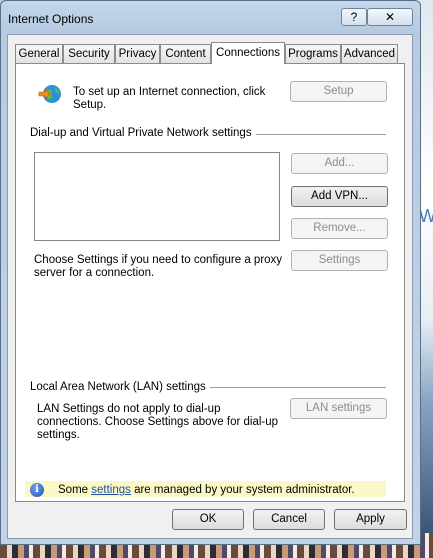 The image size is (433, 558). I want to click on lan-settings-button: LAN settings, so click(338, 408).